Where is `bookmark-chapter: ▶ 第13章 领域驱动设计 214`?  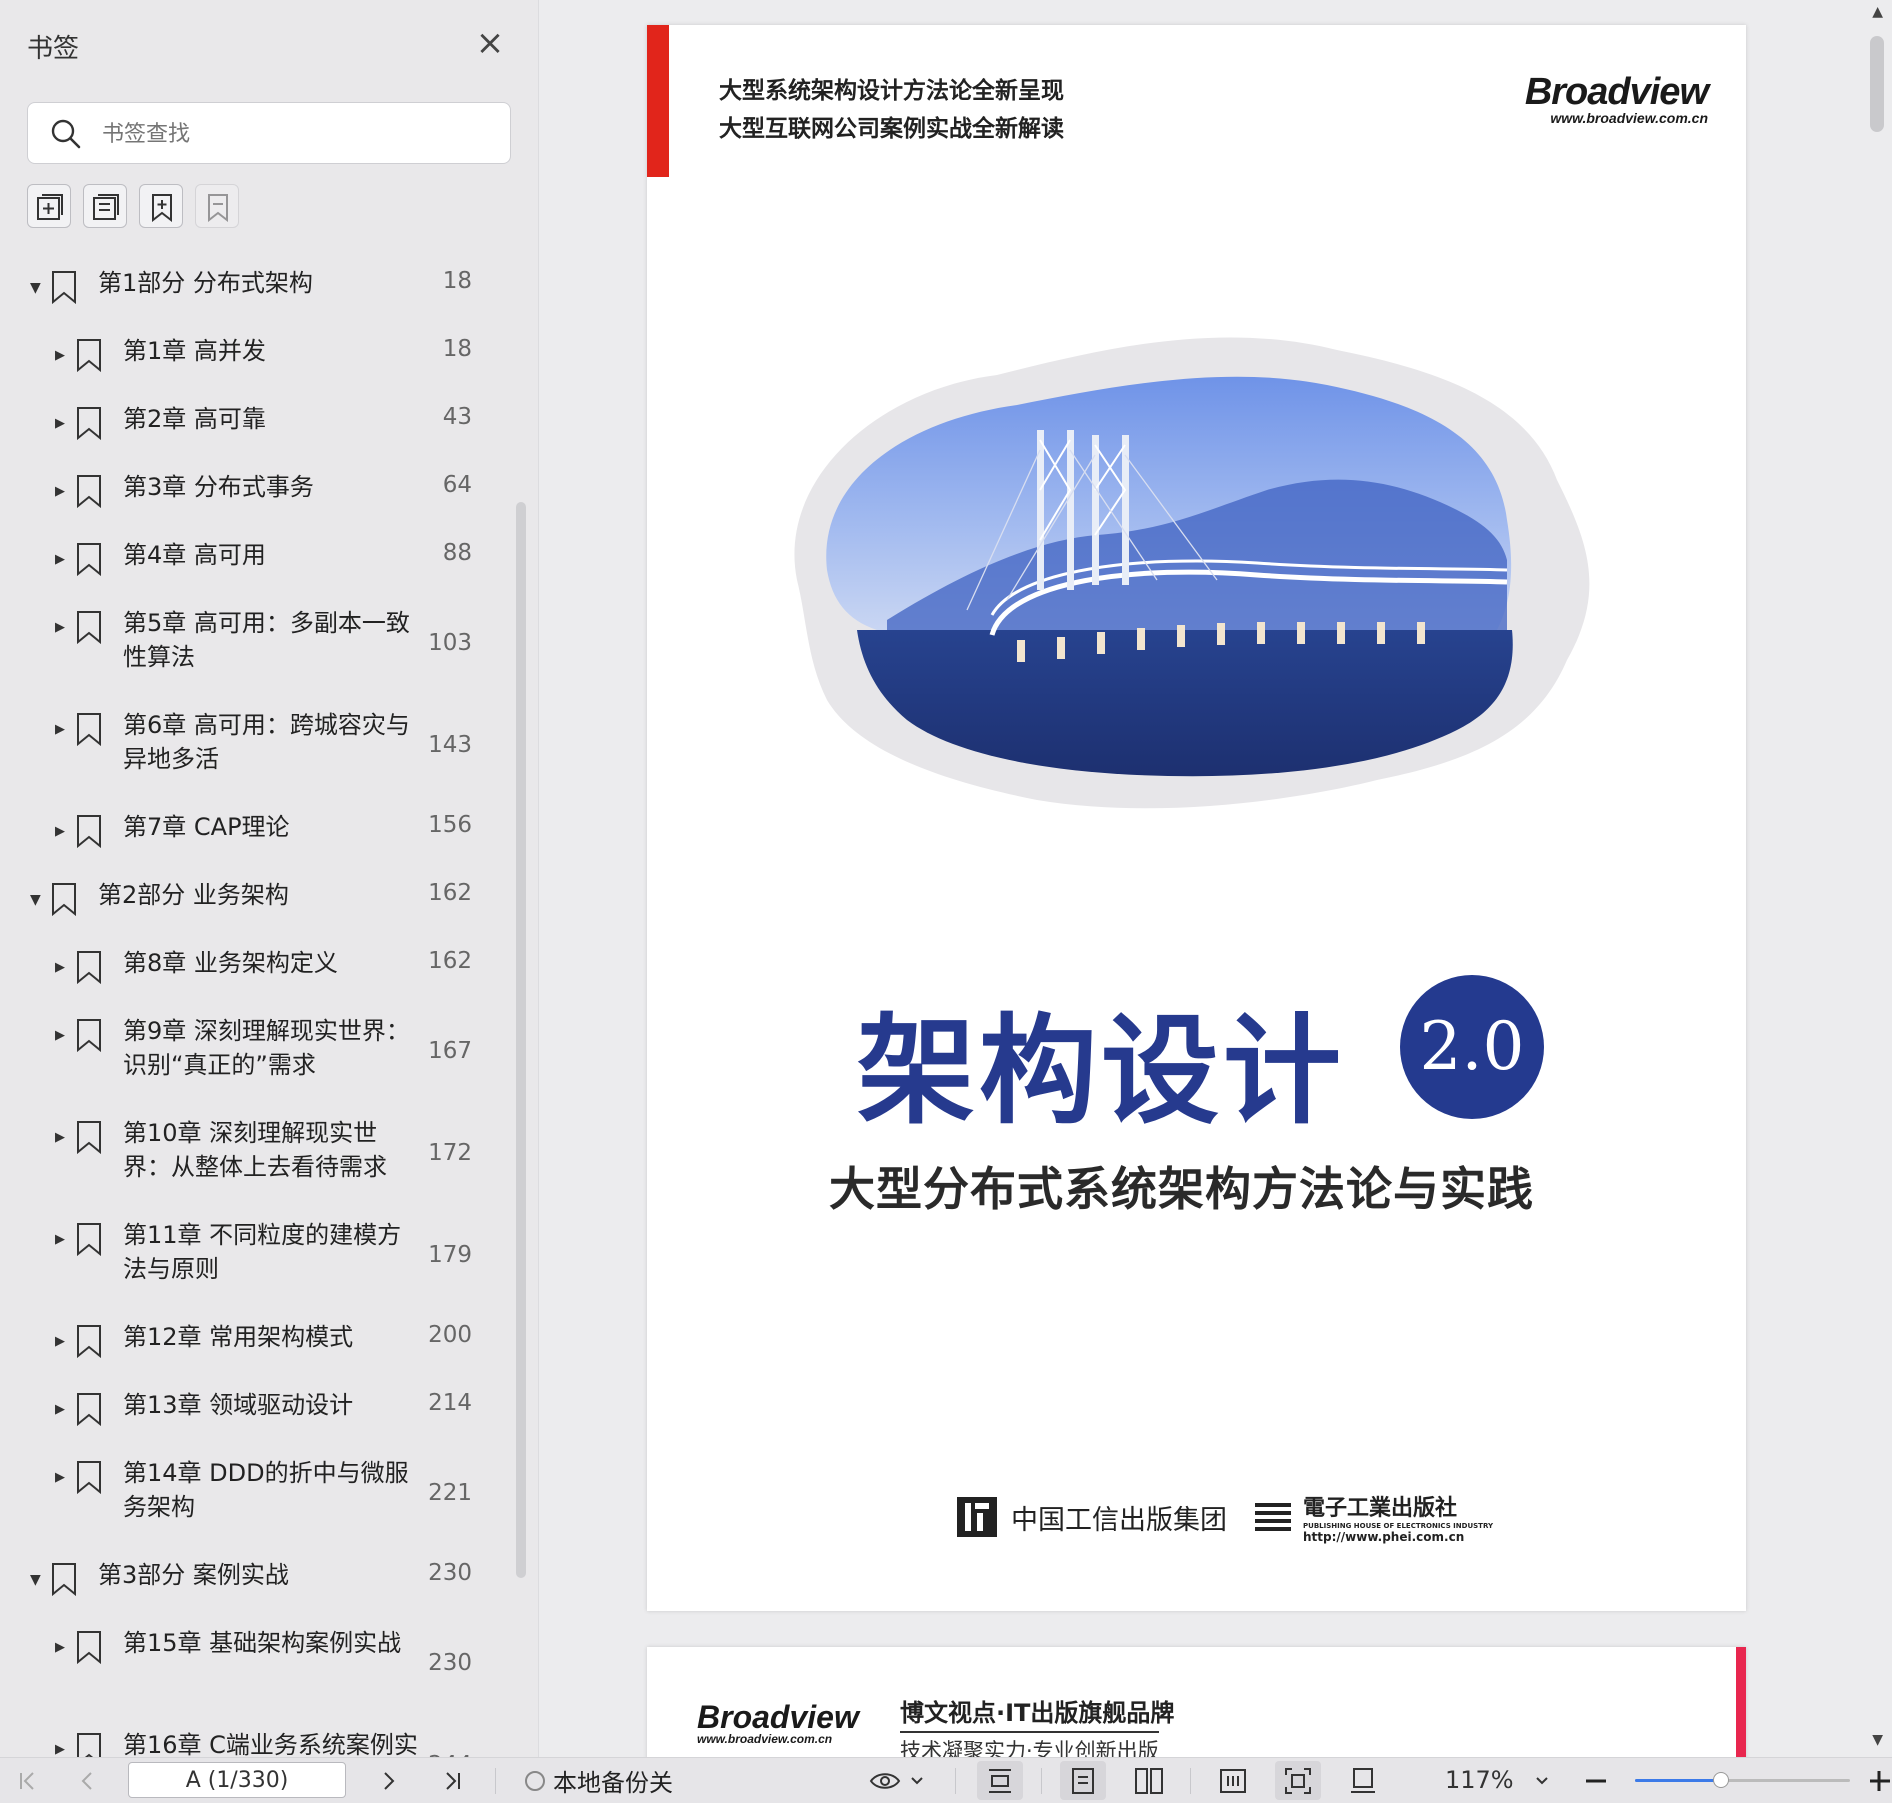 bookmark-chapter: ▶ 第13章 领域驱动设计 214 is located at coordinates (260, 1425).